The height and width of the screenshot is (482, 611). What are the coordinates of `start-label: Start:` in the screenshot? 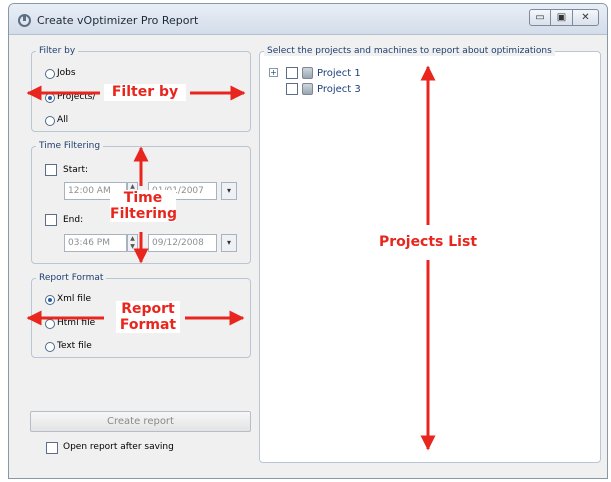 It's located at (76, 170).